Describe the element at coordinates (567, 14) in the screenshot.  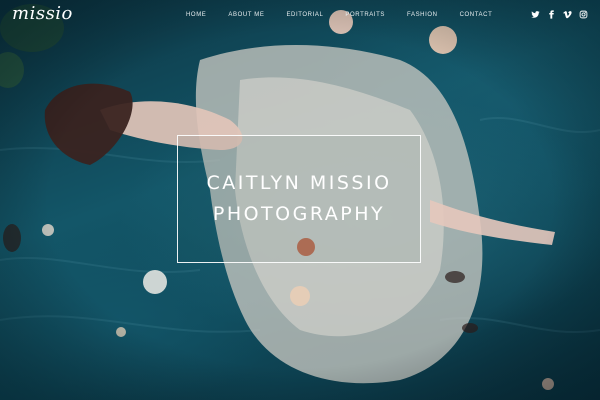
I see `vimeo-icon` at that location.